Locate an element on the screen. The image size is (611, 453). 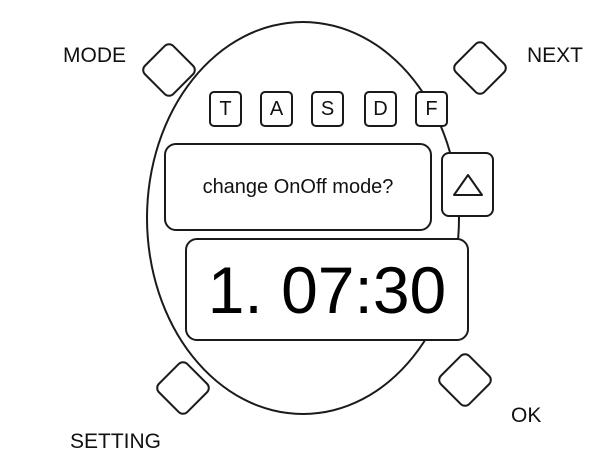
triangle-up-icon is located at coordinates (467, 184).